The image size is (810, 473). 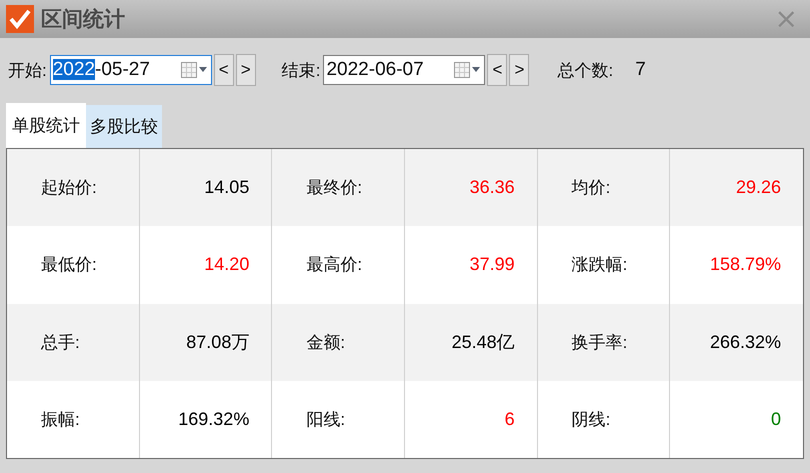 What do you see at coordinates (758, 187) in the screenshot?
I see `stat-value: 29.26` at bounding box center [758, 187].